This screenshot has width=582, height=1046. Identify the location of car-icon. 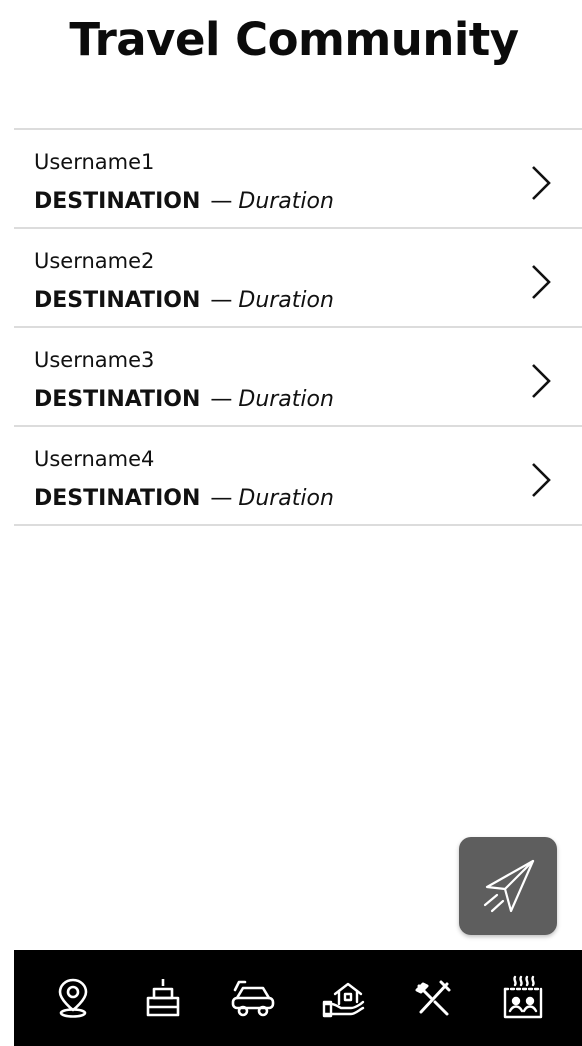
(253, 998).